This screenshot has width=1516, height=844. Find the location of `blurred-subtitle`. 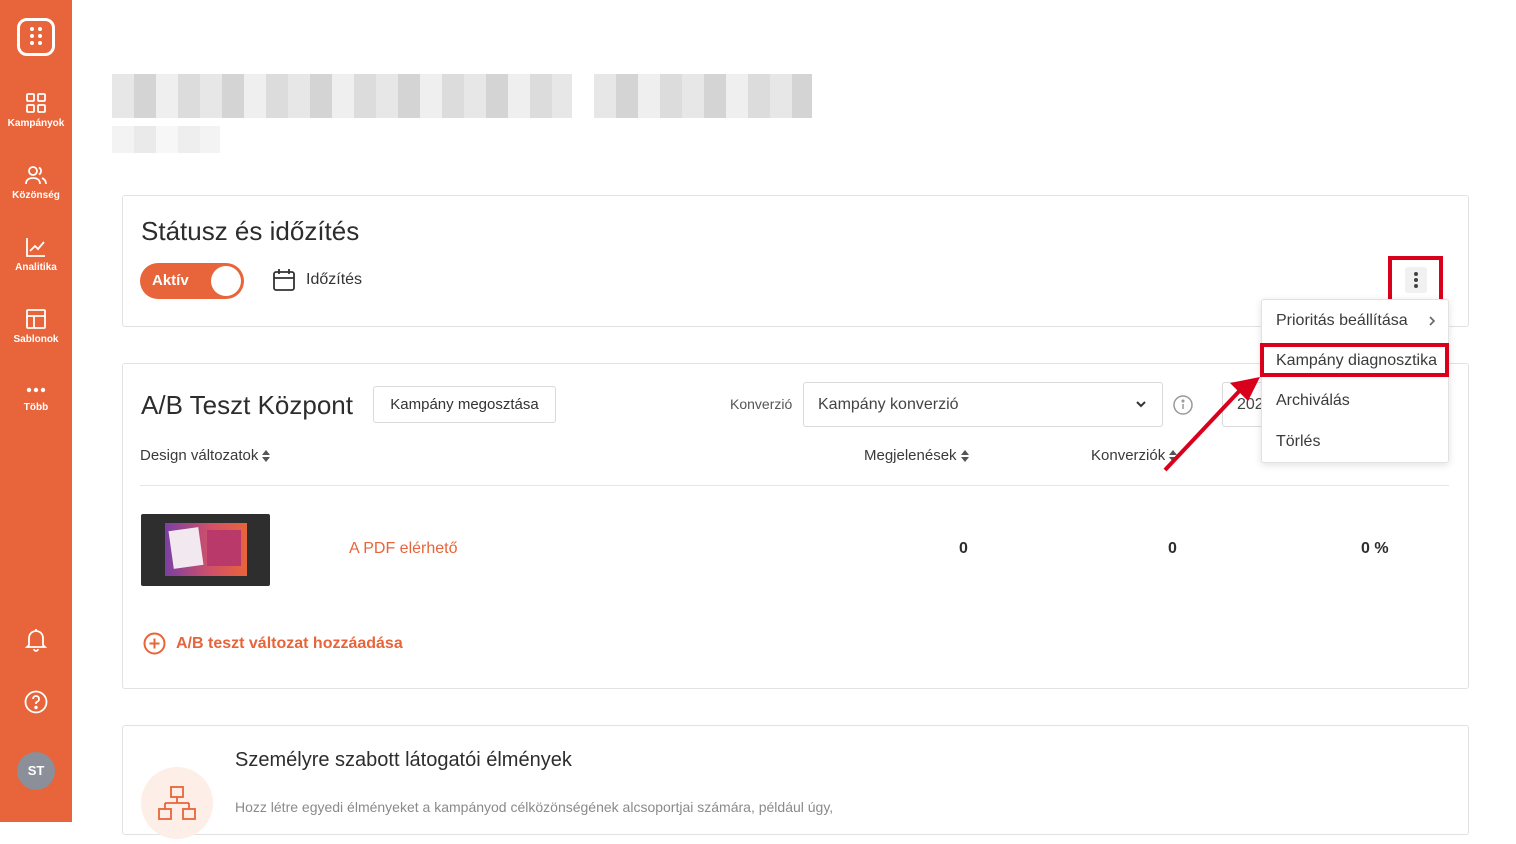

blurred-subtitle is located at coordinates (166, 139).